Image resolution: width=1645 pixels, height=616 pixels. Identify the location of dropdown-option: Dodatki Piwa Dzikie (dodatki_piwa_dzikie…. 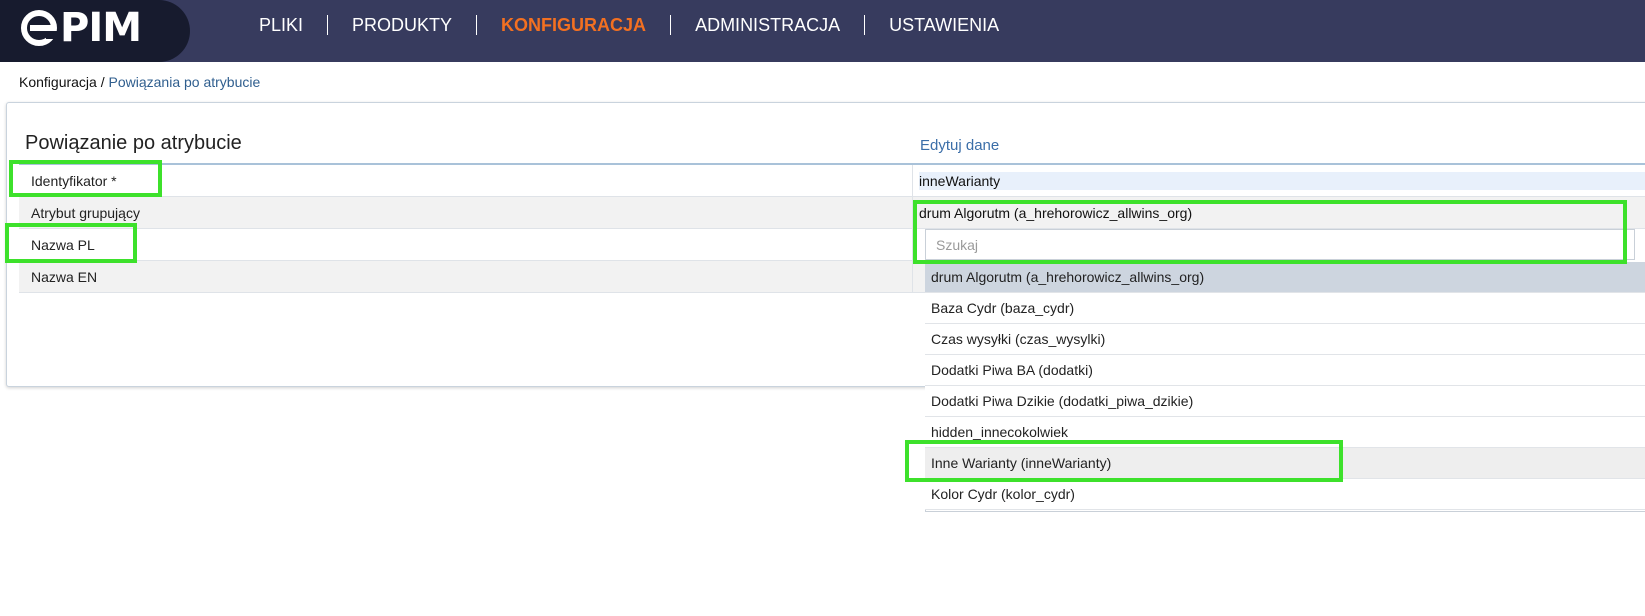
(1285, 401).